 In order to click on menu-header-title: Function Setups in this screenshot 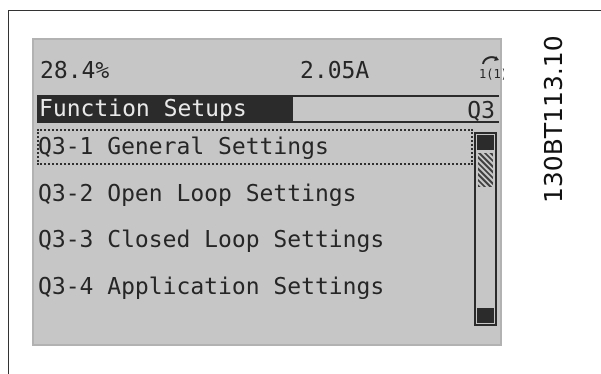, I will do `click(144, 109)`.